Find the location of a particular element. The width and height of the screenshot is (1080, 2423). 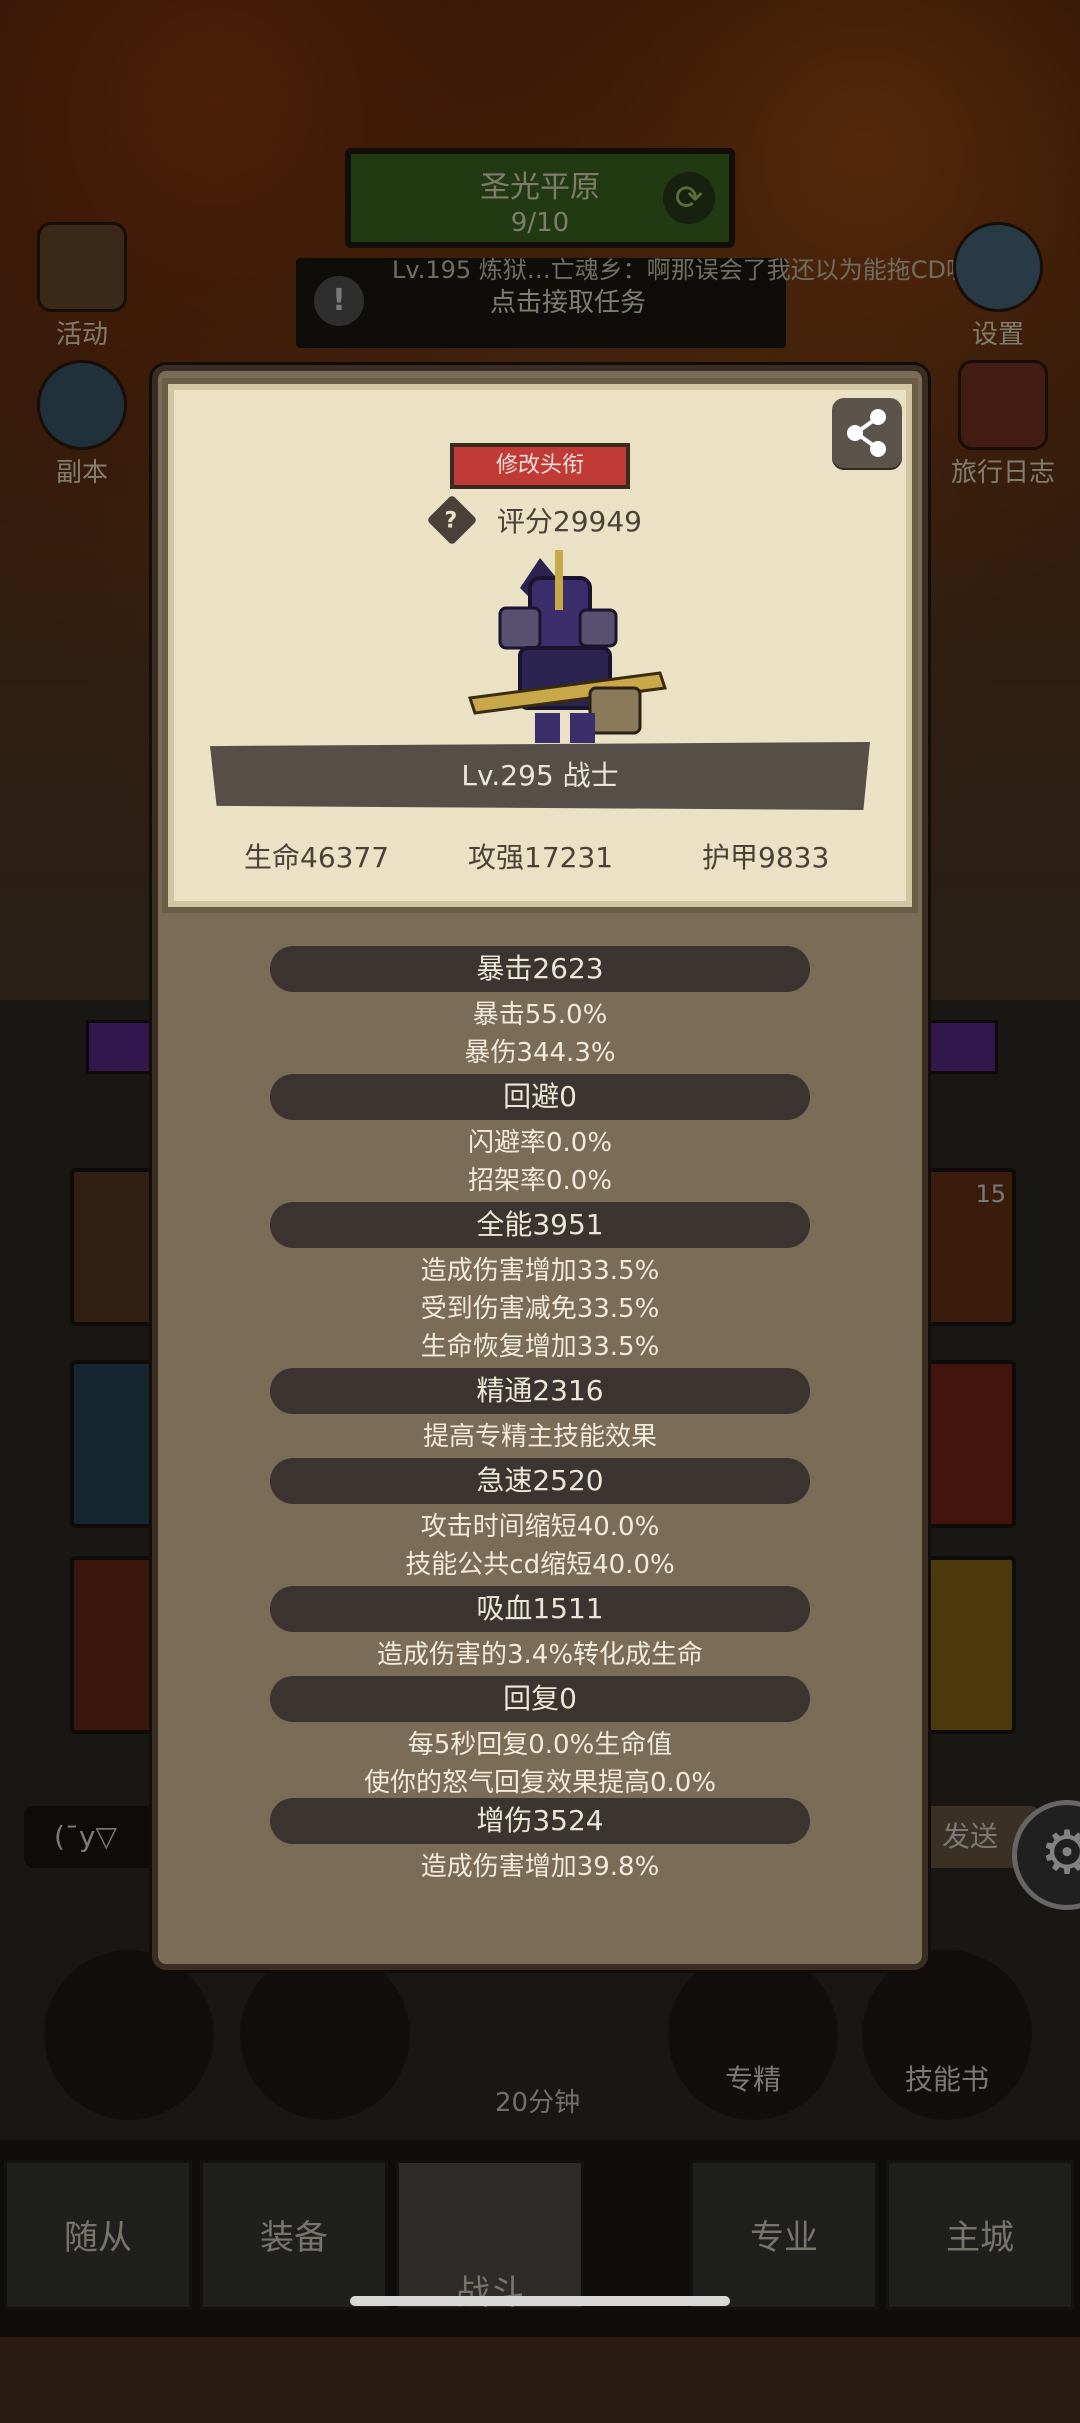

damage-bonus-effect: 造成伤害增加39.8% is located at coordinates (540, 1867).